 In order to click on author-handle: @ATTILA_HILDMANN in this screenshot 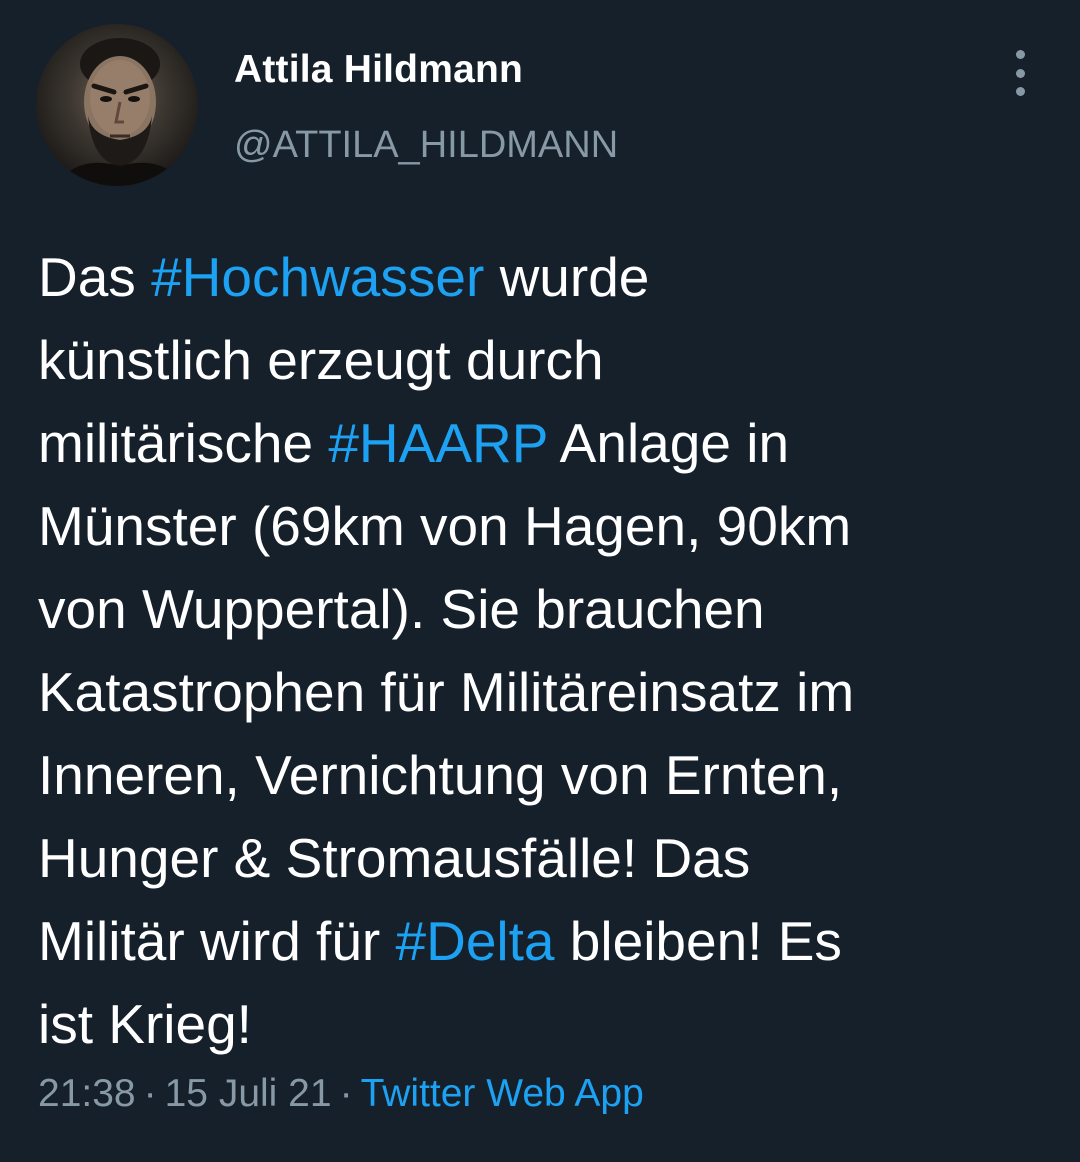, I will do `click(426, 145)`.